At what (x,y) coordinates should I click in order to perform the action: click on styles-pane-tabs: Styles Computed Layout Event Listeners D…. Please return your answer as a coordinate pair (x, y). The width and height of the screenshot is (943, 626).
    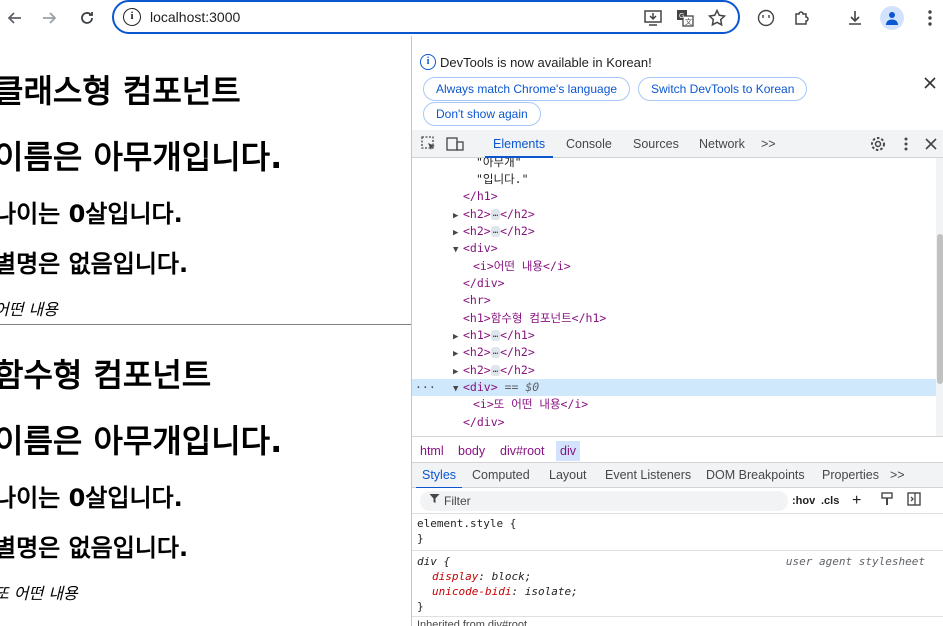
    Looking at the image, I should click on (677, 475).